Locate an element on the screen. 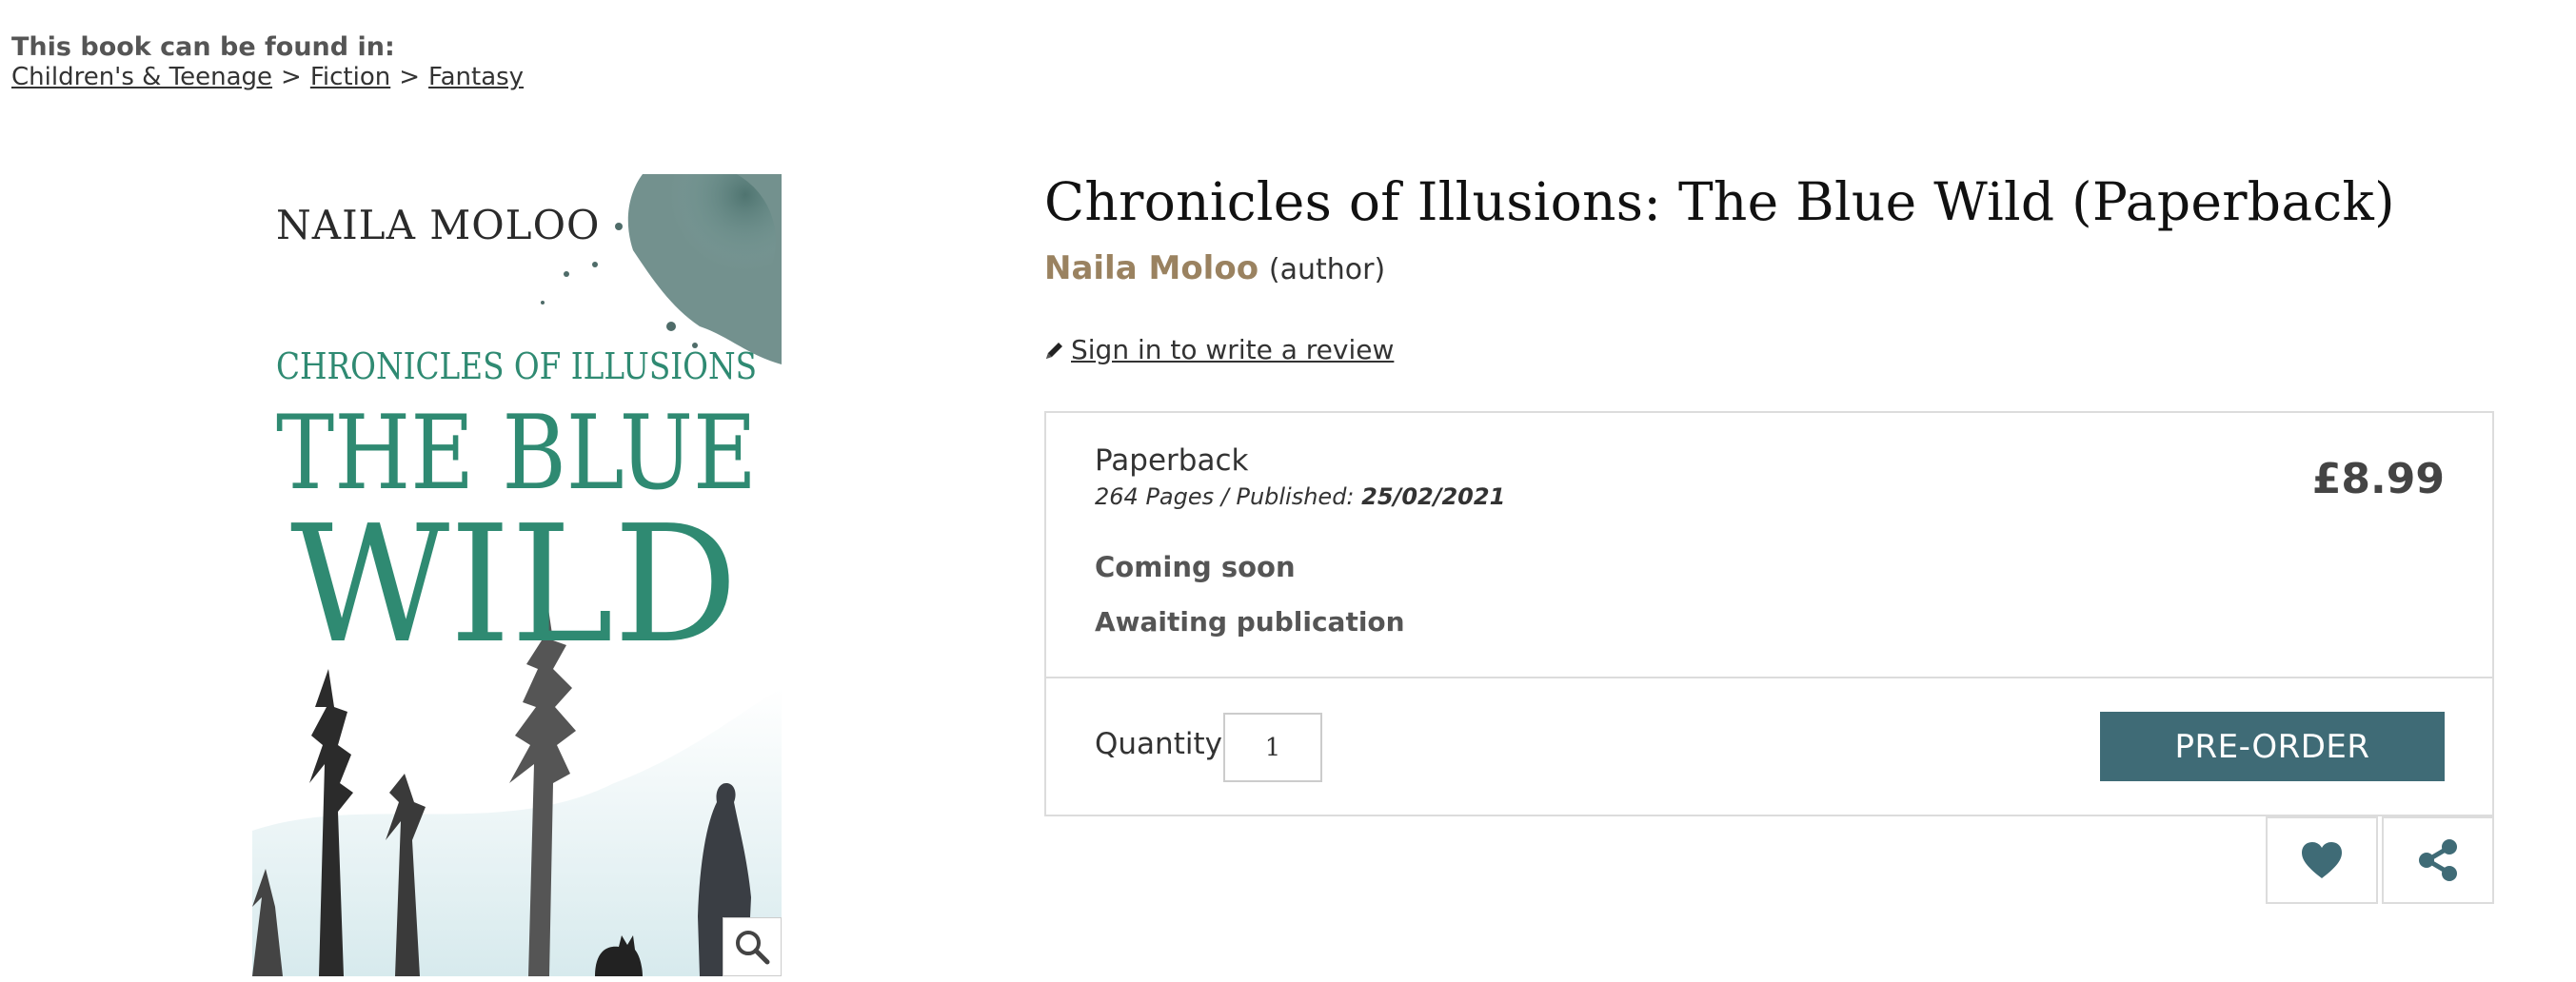  review-link-row: Sign in to write a review is located at coordinates (1219, 349).